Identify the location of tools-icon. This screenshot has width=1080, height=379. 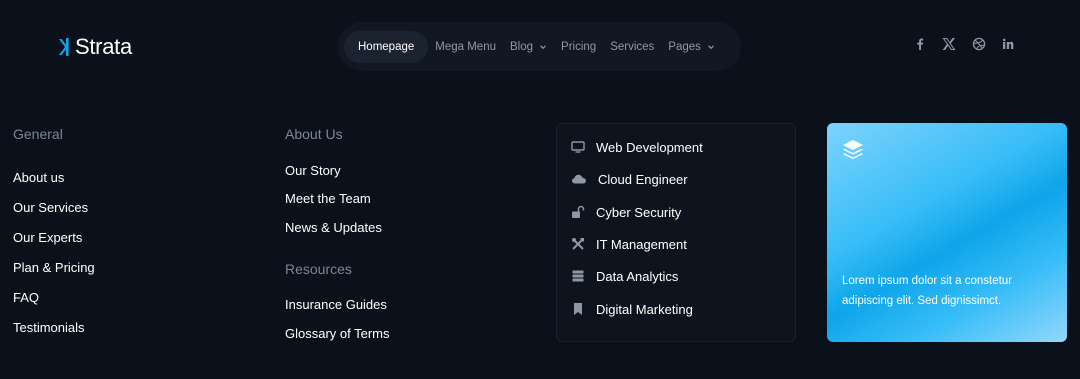
(578, 244).